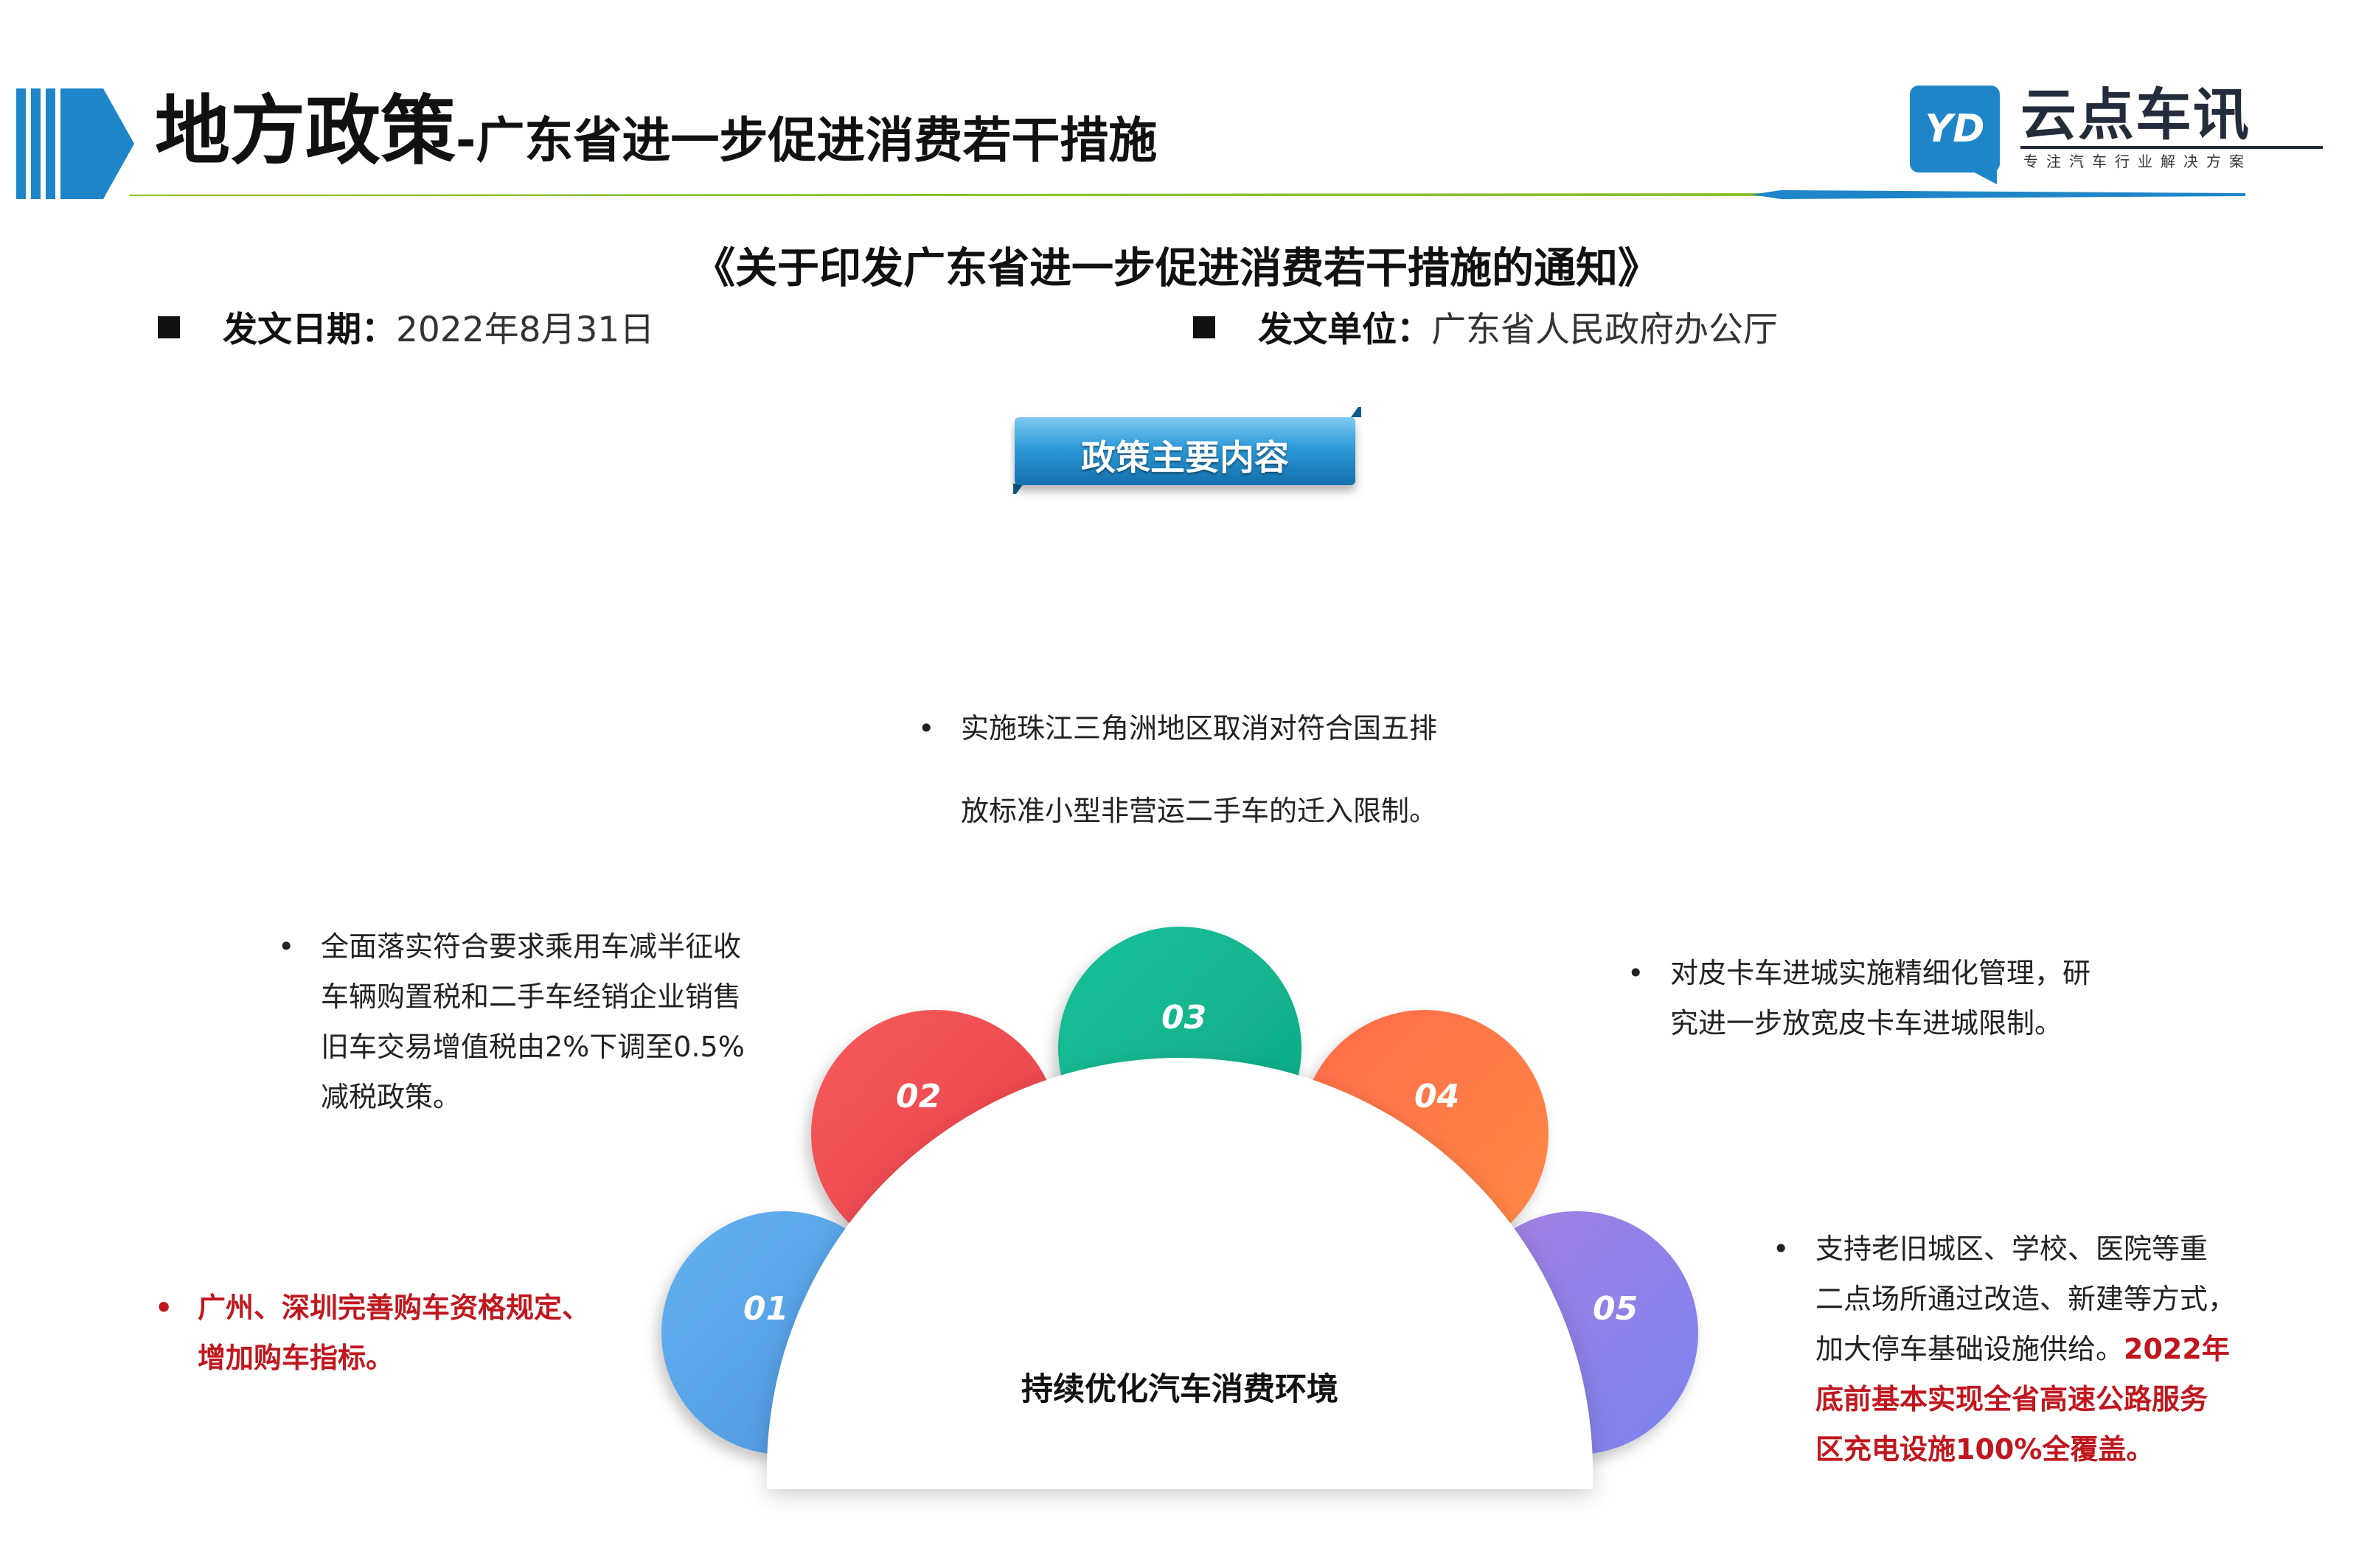 The width and height of the screenshot is (2353, 1568). I want to click on petal-04-label: 04, so click(1436, 1096).